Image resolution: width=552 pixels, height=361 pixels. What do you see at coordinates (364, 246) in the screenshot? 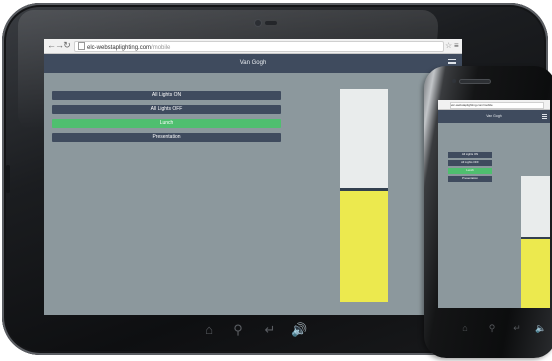
I see `level-fill` at bounding box center [364, 246].